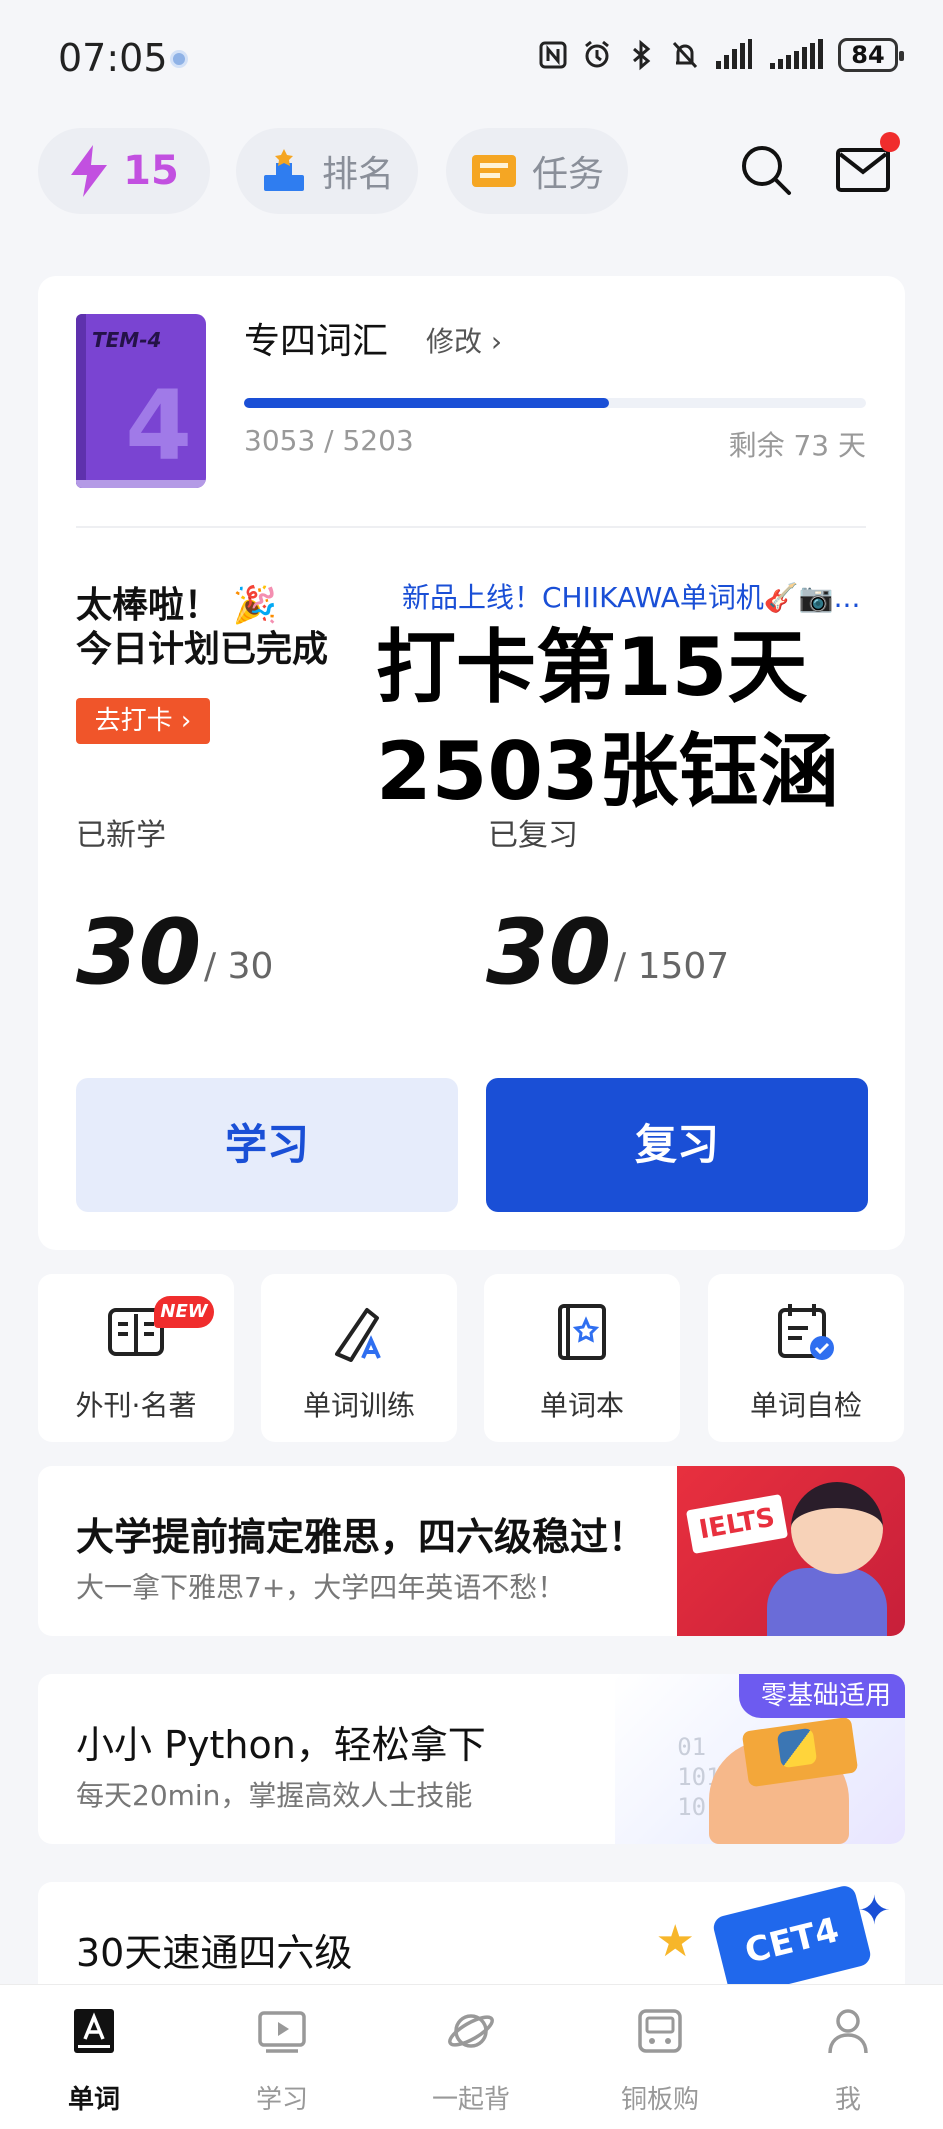  What do you see at coordinates (471, 60) in the screenshot?
I see `status-bar: 07:05 84` at bounding box center [471, 60].